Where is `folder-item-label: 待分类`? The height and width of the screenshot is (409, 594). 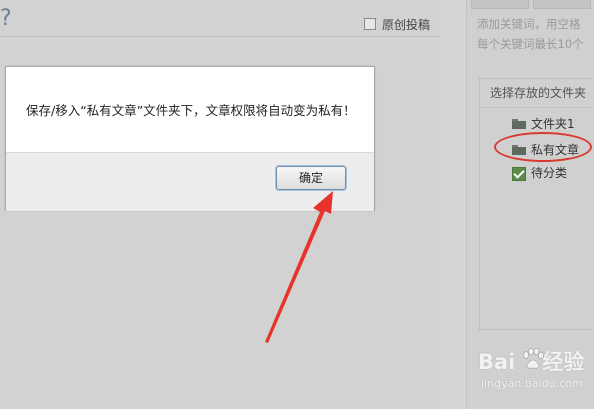
folder-item-label: 待分类 is located at coordinates (549, 173).